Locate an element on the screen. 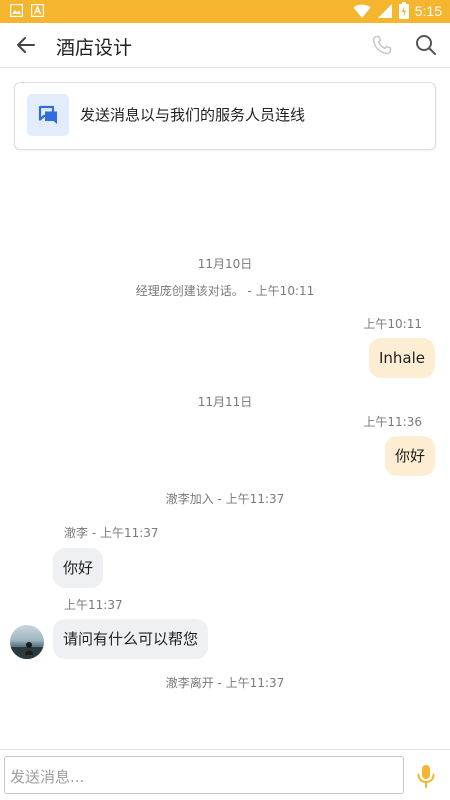 This screenshot has height=800, width=450. avatar is located at coordinates (27, 642).